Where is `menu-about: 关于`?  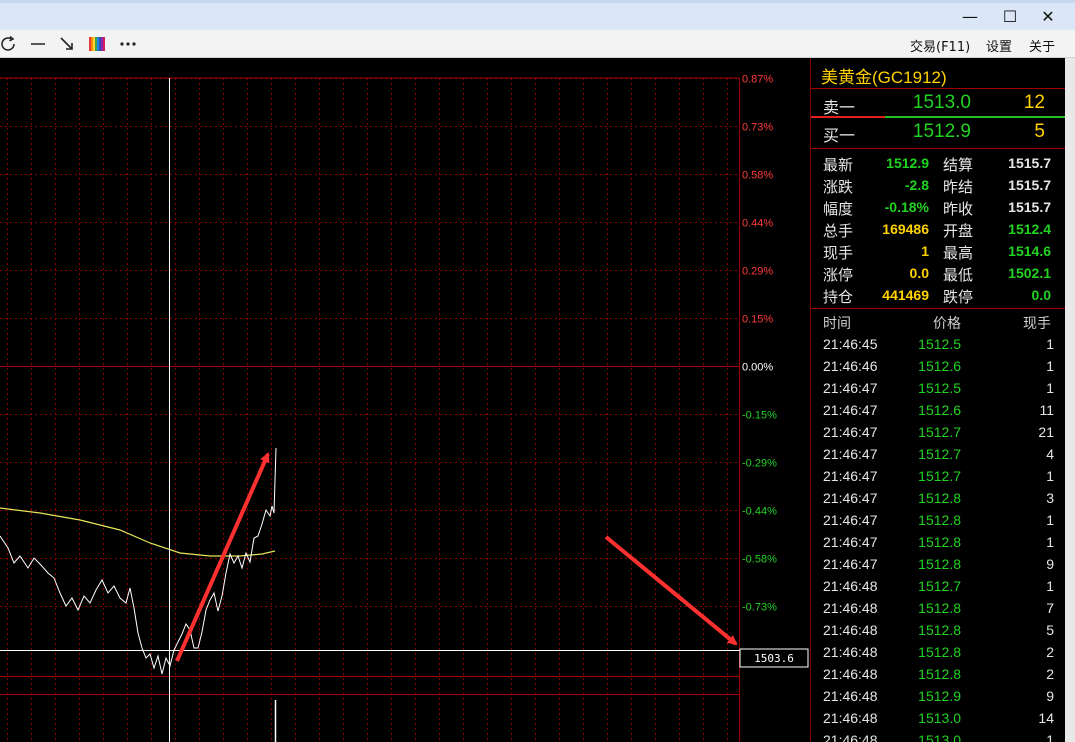
menu-about: 关于 is located at coordinates (1042, 45).